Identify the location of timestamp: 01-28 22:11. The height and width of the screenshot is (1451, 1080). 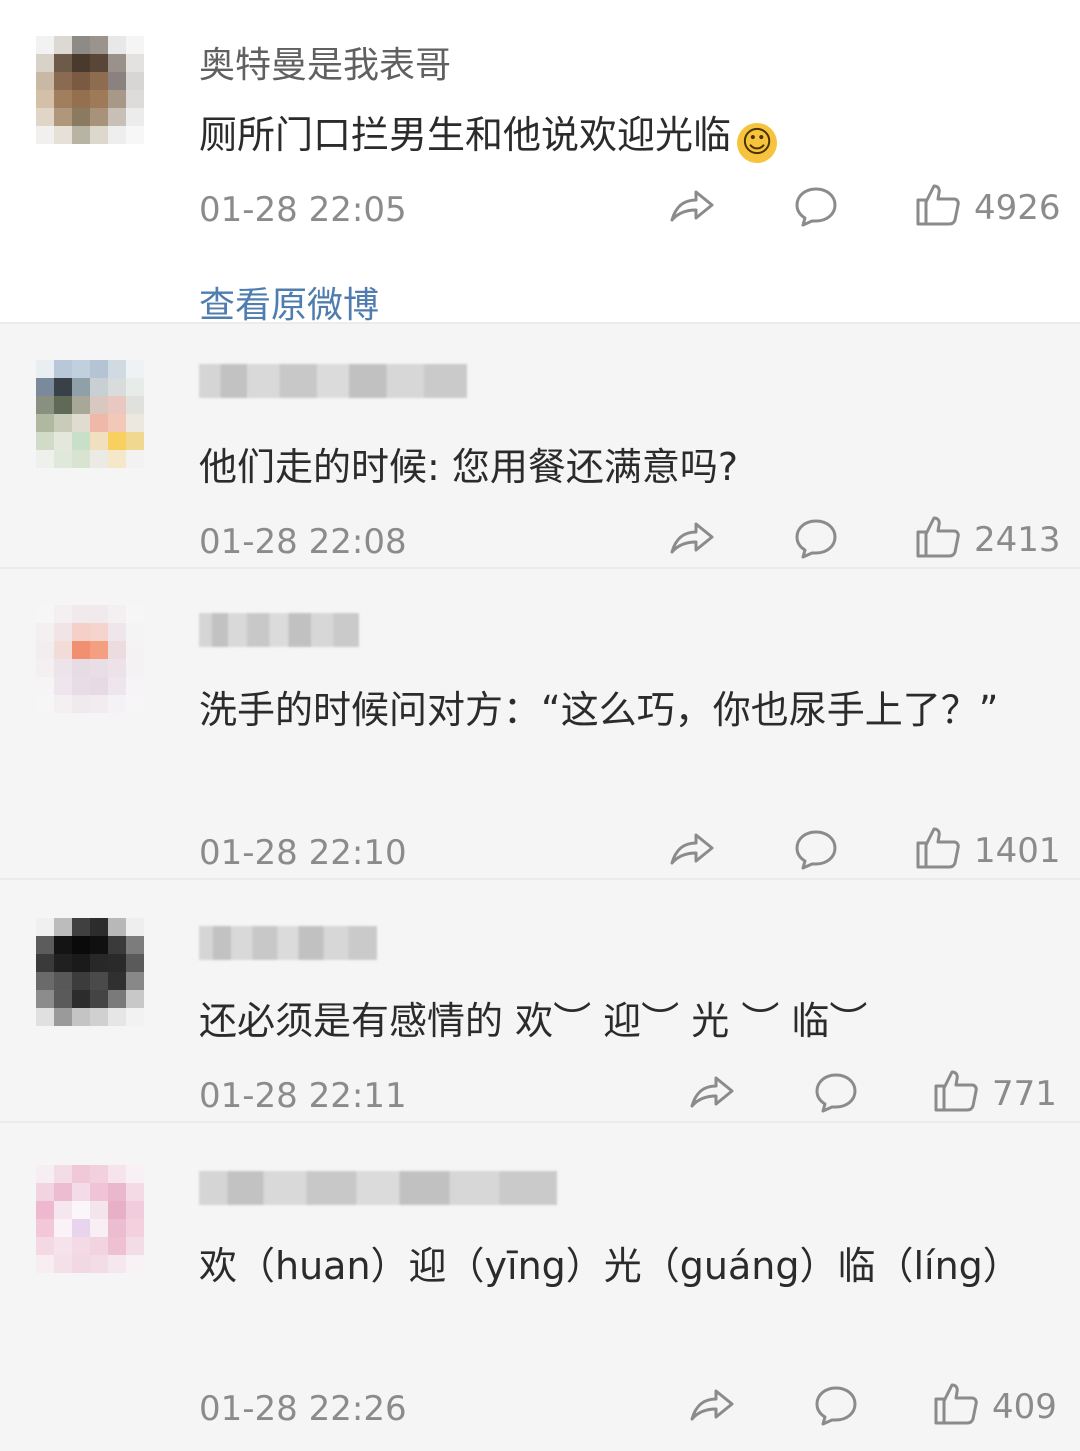
(303, 1096).